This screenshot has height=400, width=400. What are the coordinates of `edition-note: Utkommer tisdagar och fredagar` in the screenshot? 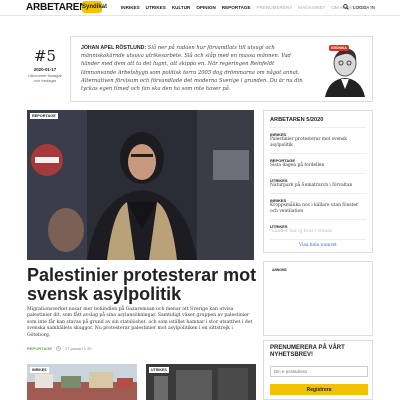 It's located at (45, 78).